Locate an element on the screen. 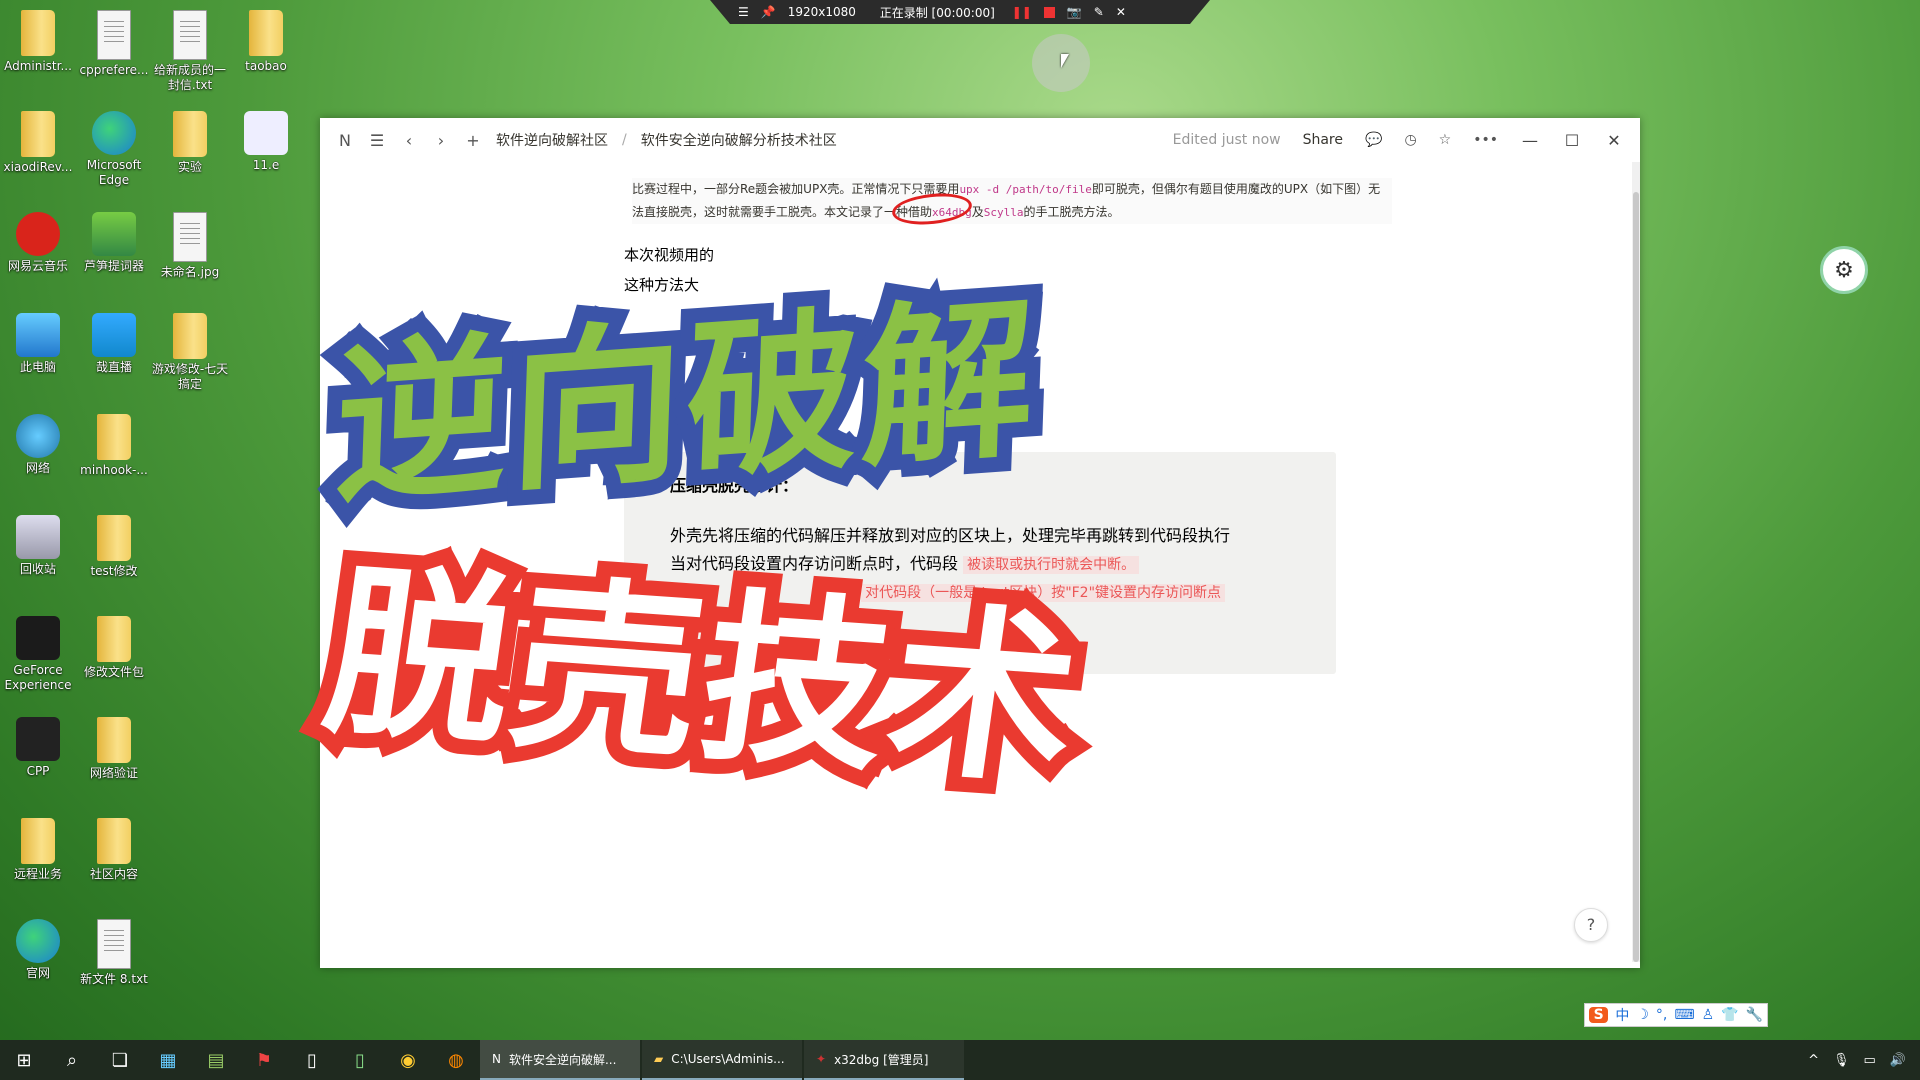  pin-icon: 📌 is located at coordinates (768, 12).